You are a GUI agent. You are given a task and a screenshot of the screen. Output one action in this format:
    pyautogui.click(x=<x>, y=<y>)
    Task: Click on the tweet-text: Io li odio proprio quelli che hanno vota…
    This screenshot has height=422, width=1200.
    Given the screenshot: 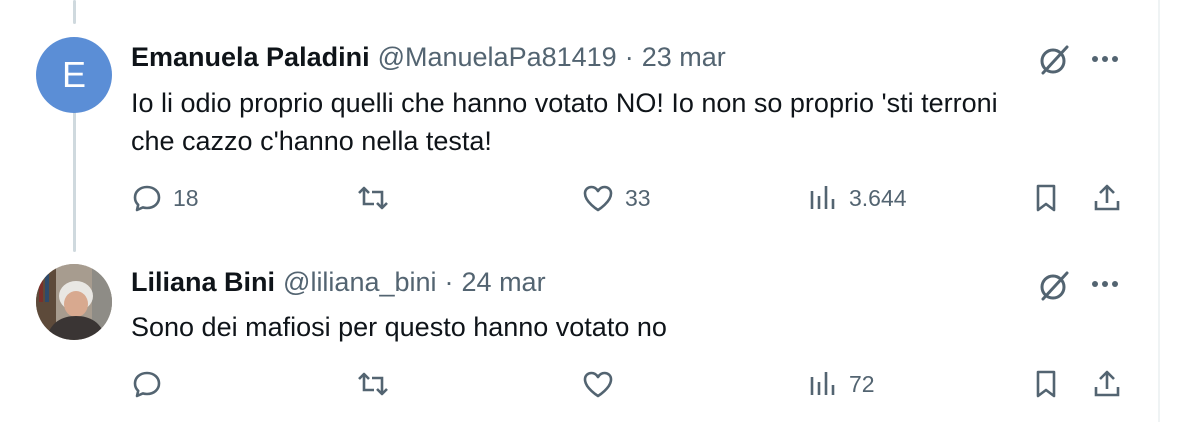 What is the action you would take?
    pyautogui.click(x=626, y=122)
    